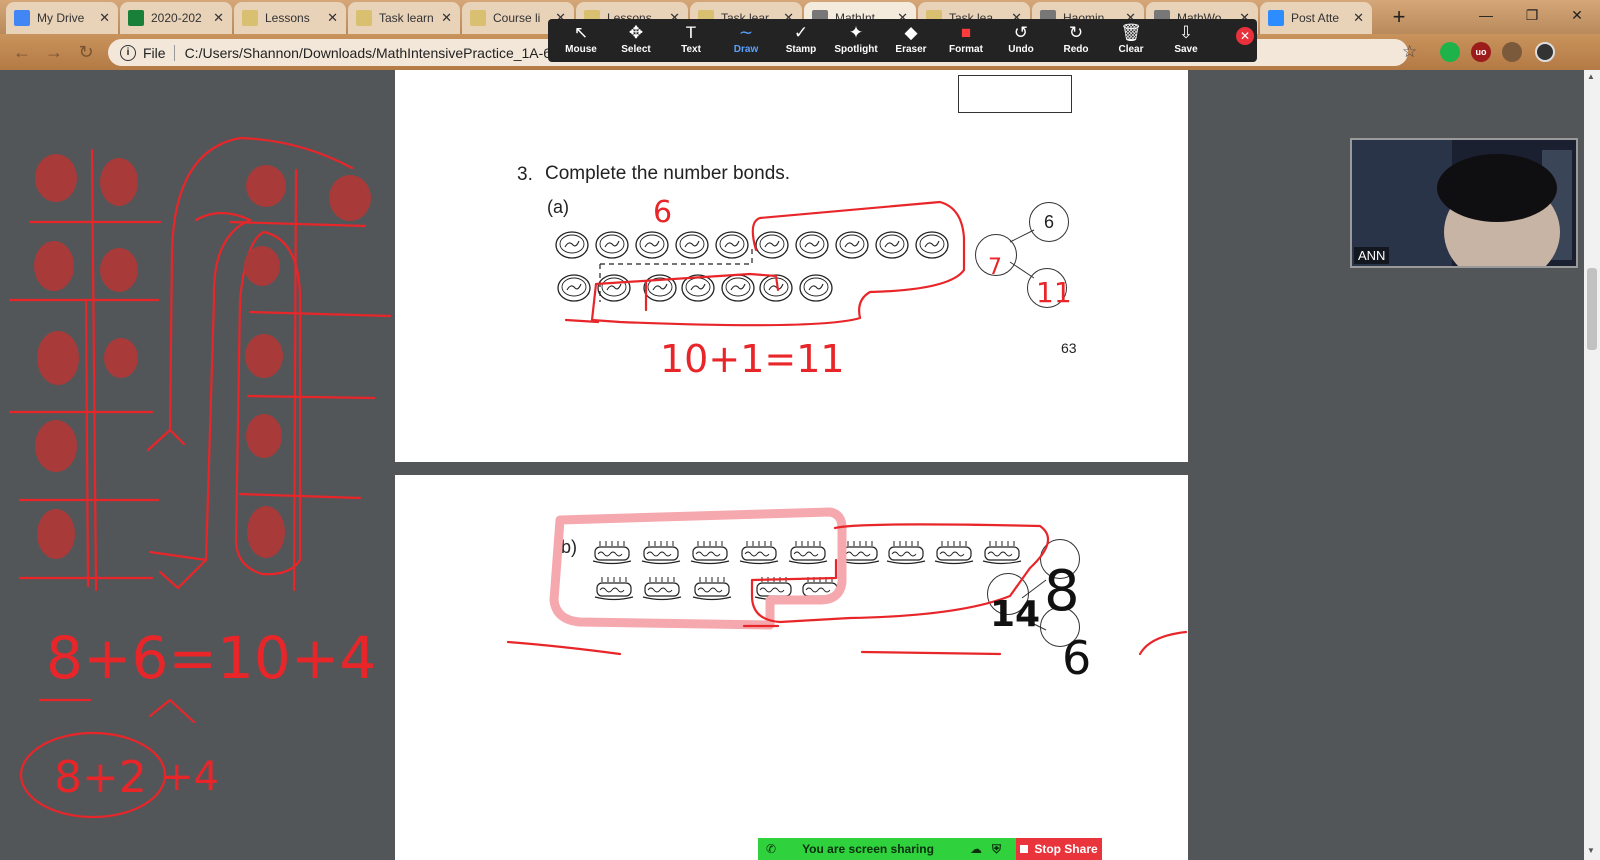  Describe the element at coordinates (1186, 41) in the screenshot. I see `tool-save-button: ⇩ Save` at that location.